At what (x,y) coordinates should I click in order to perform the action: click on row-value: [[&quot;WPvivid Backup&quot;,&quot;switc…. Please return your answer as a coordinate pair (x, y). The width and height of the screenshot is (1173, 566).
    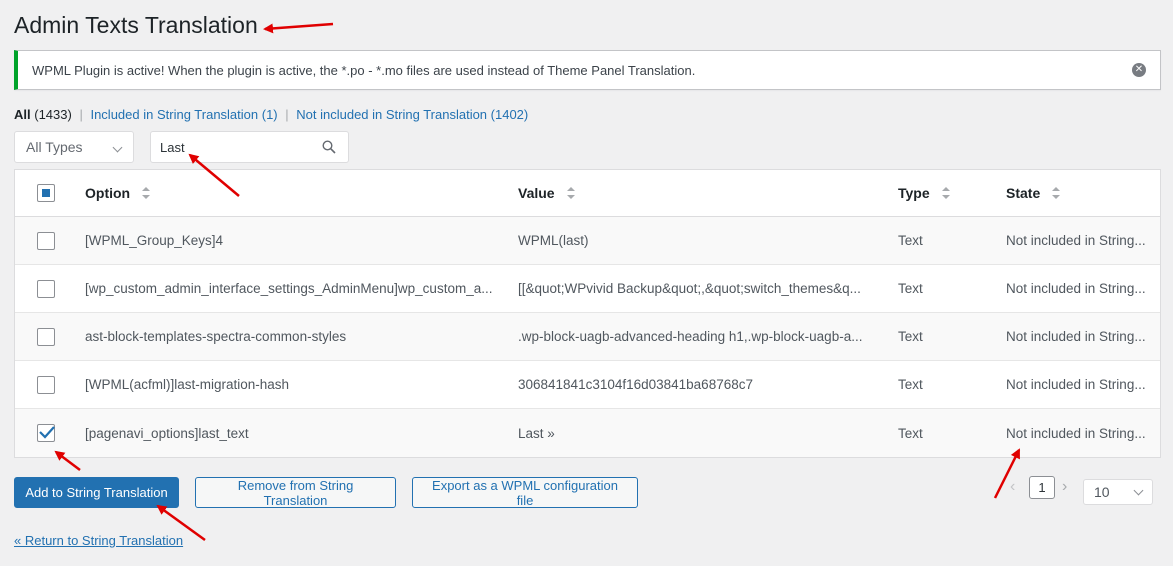
    Looking at the image, I should click on (689, 288).